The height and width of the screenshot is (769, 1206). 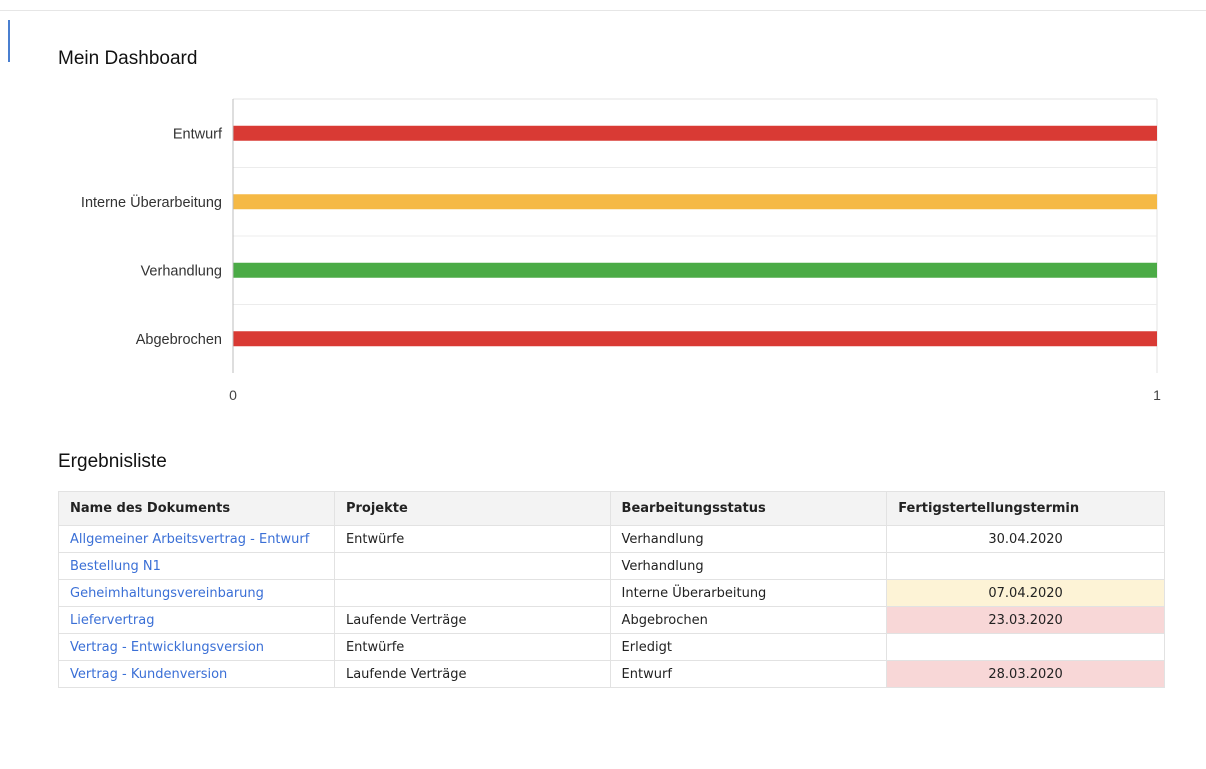 What do you see at coordinates (181, 271) in the screenshot?
I see `category-label: Verhandlung` at bounding box center [181, 271].